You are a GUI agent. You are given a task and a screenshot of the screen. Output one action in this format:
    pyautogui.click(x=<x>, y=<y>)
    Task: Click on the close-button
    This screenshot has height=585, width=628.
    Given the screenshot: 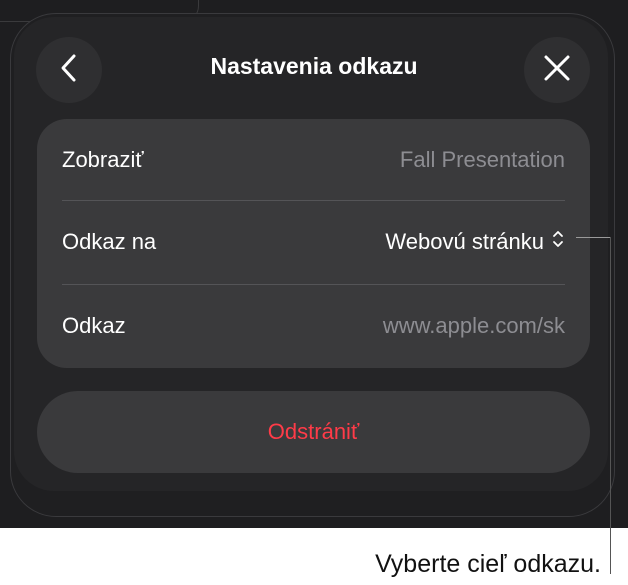 What is the action you would take?
    pyautogui.click(x=557, y=70)
    